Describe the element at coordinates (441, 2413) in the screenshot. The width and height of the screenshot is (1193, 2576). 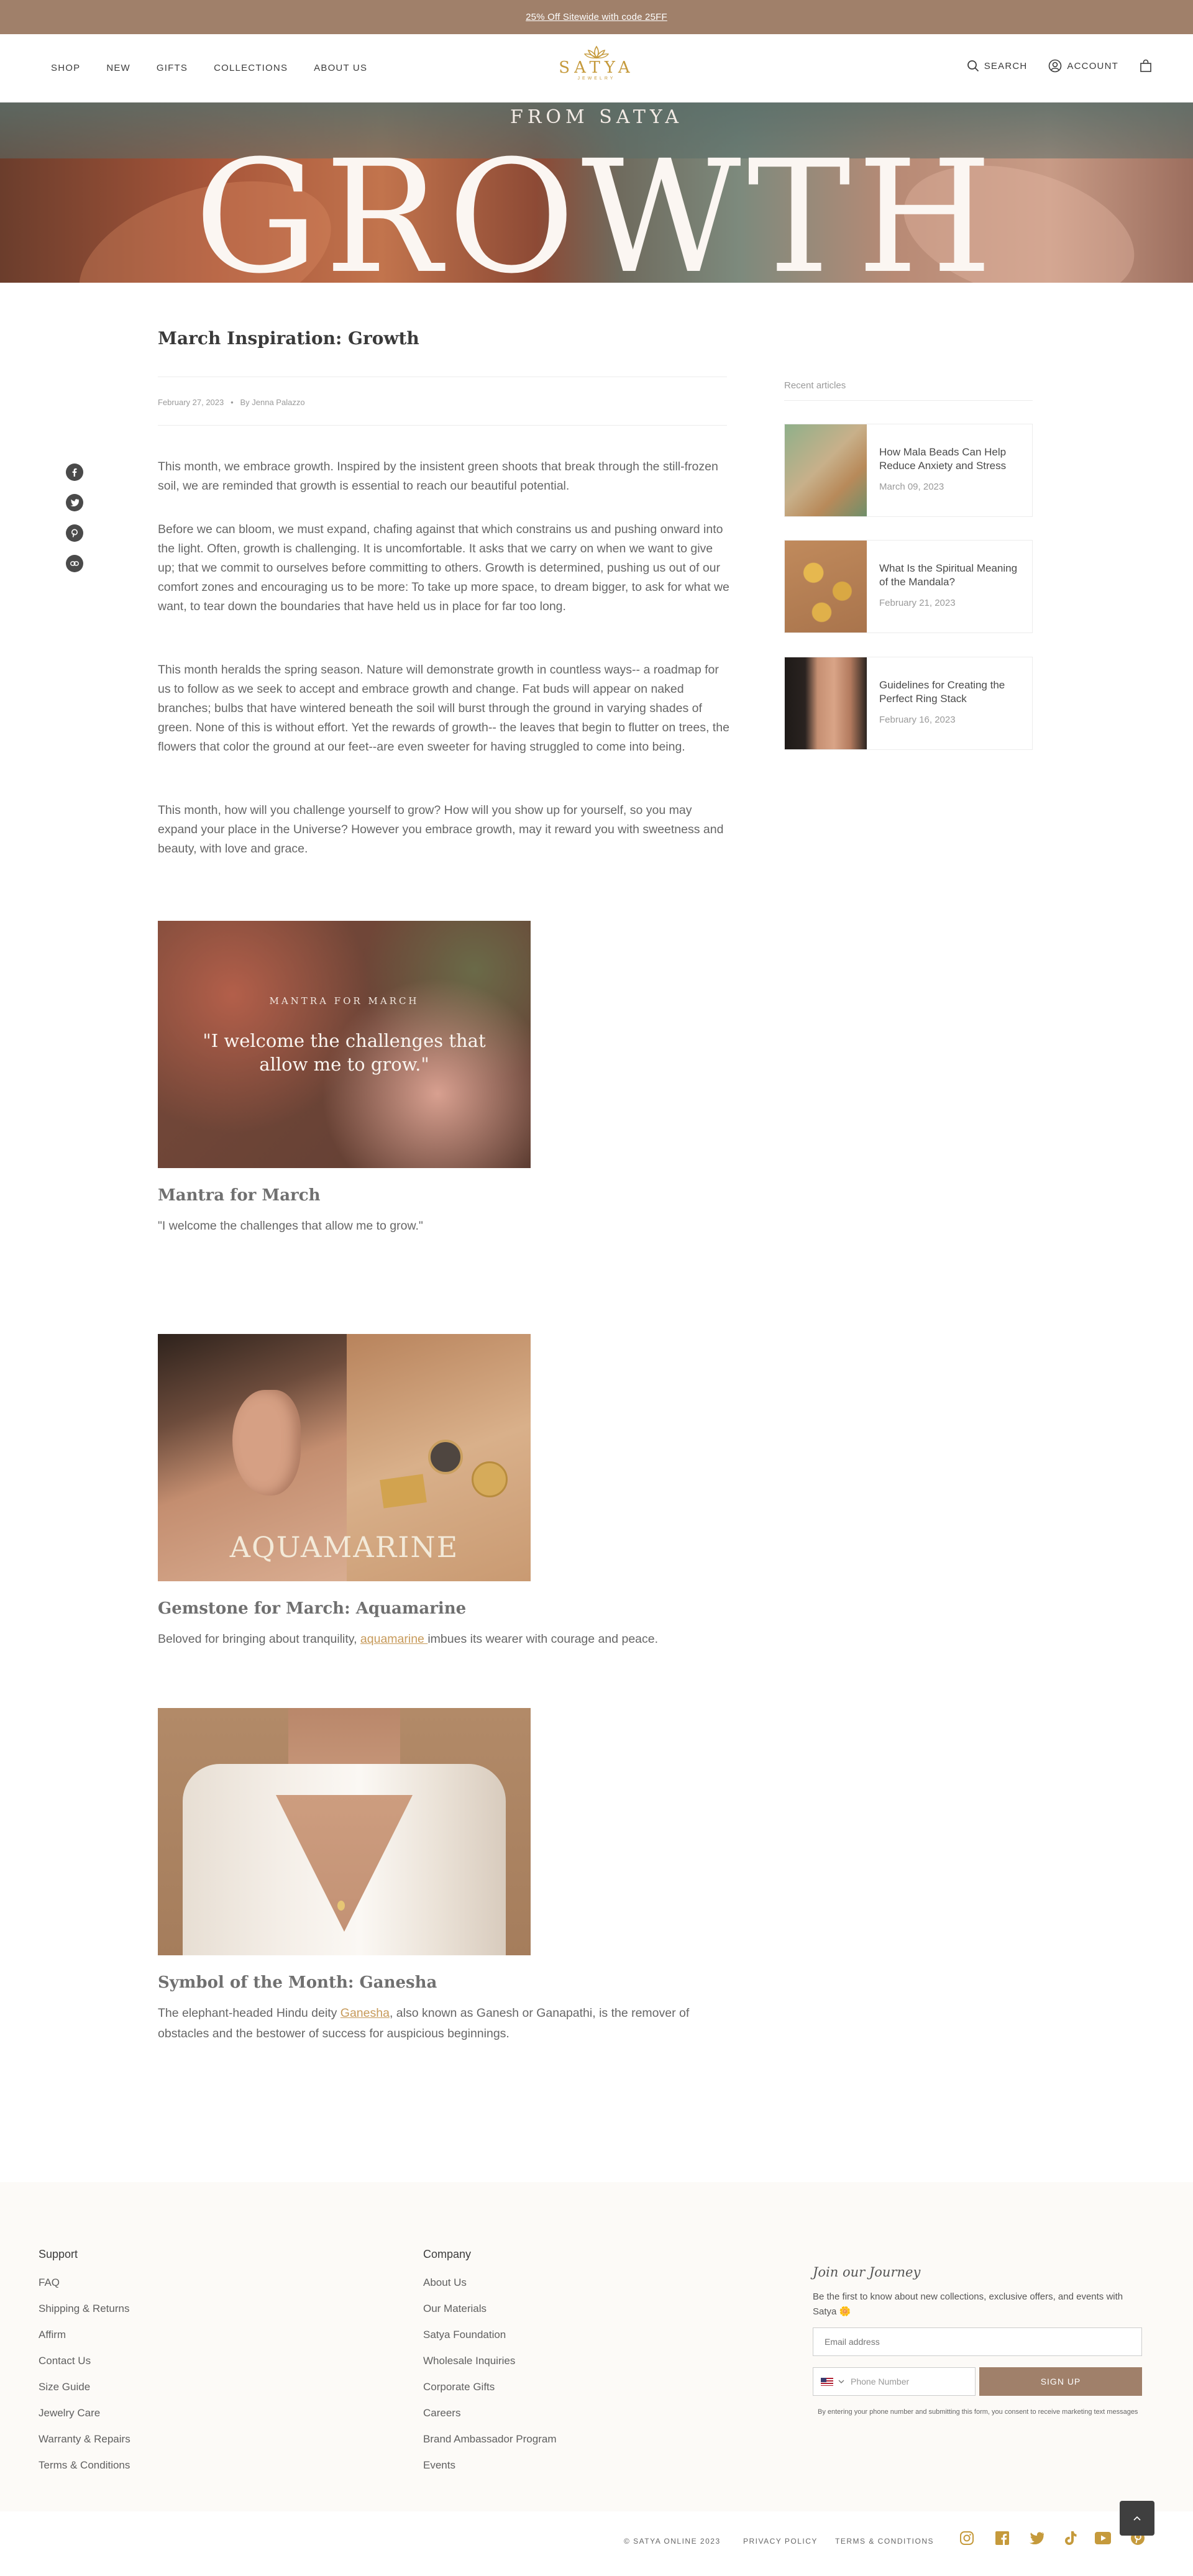
I see `footer-link-careers: Careers` at that location.